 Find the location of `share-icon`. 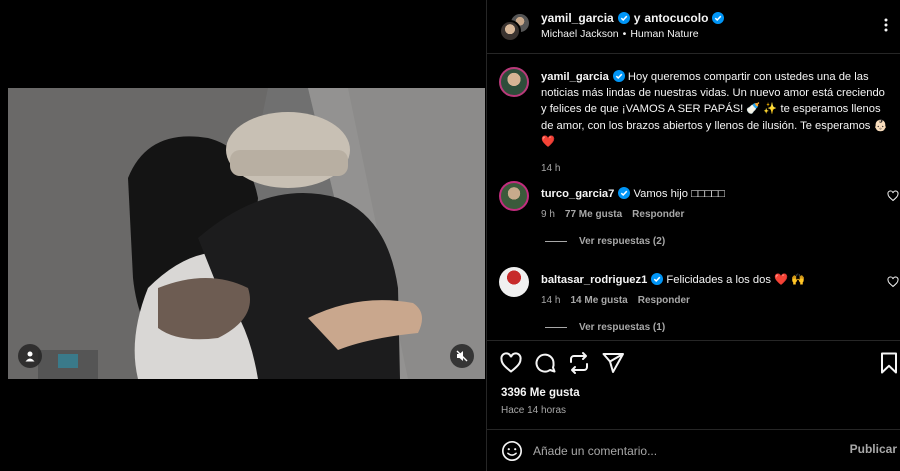

share-icon is located at coordinates (613, 363).